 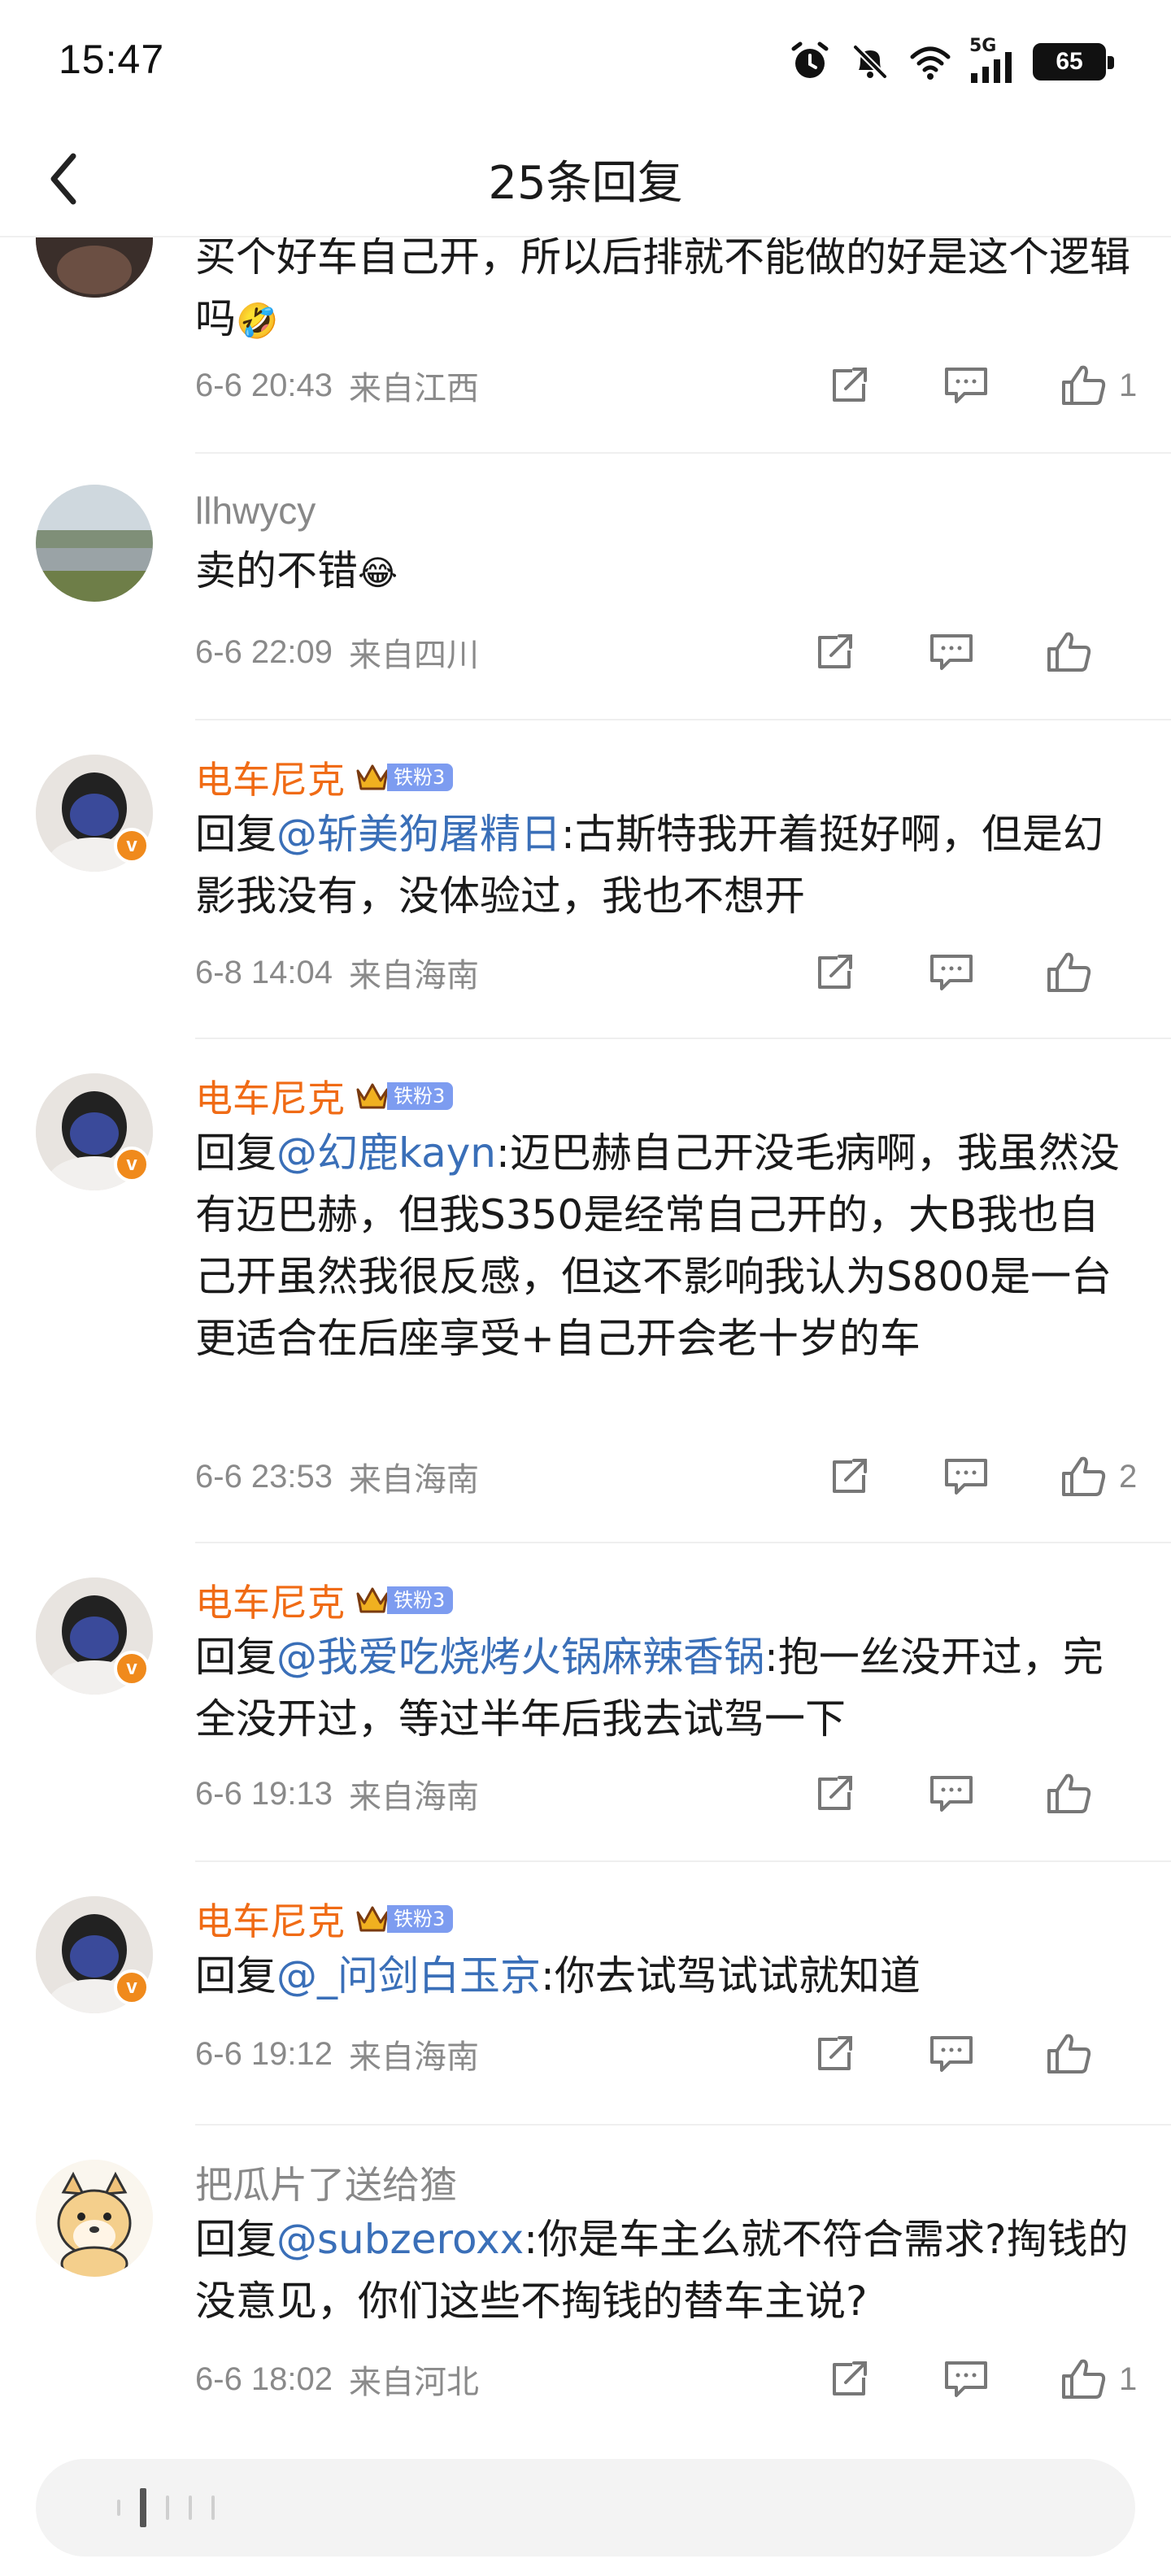 I want to click on username-row: llhwycy, so click(x=255, y=511).